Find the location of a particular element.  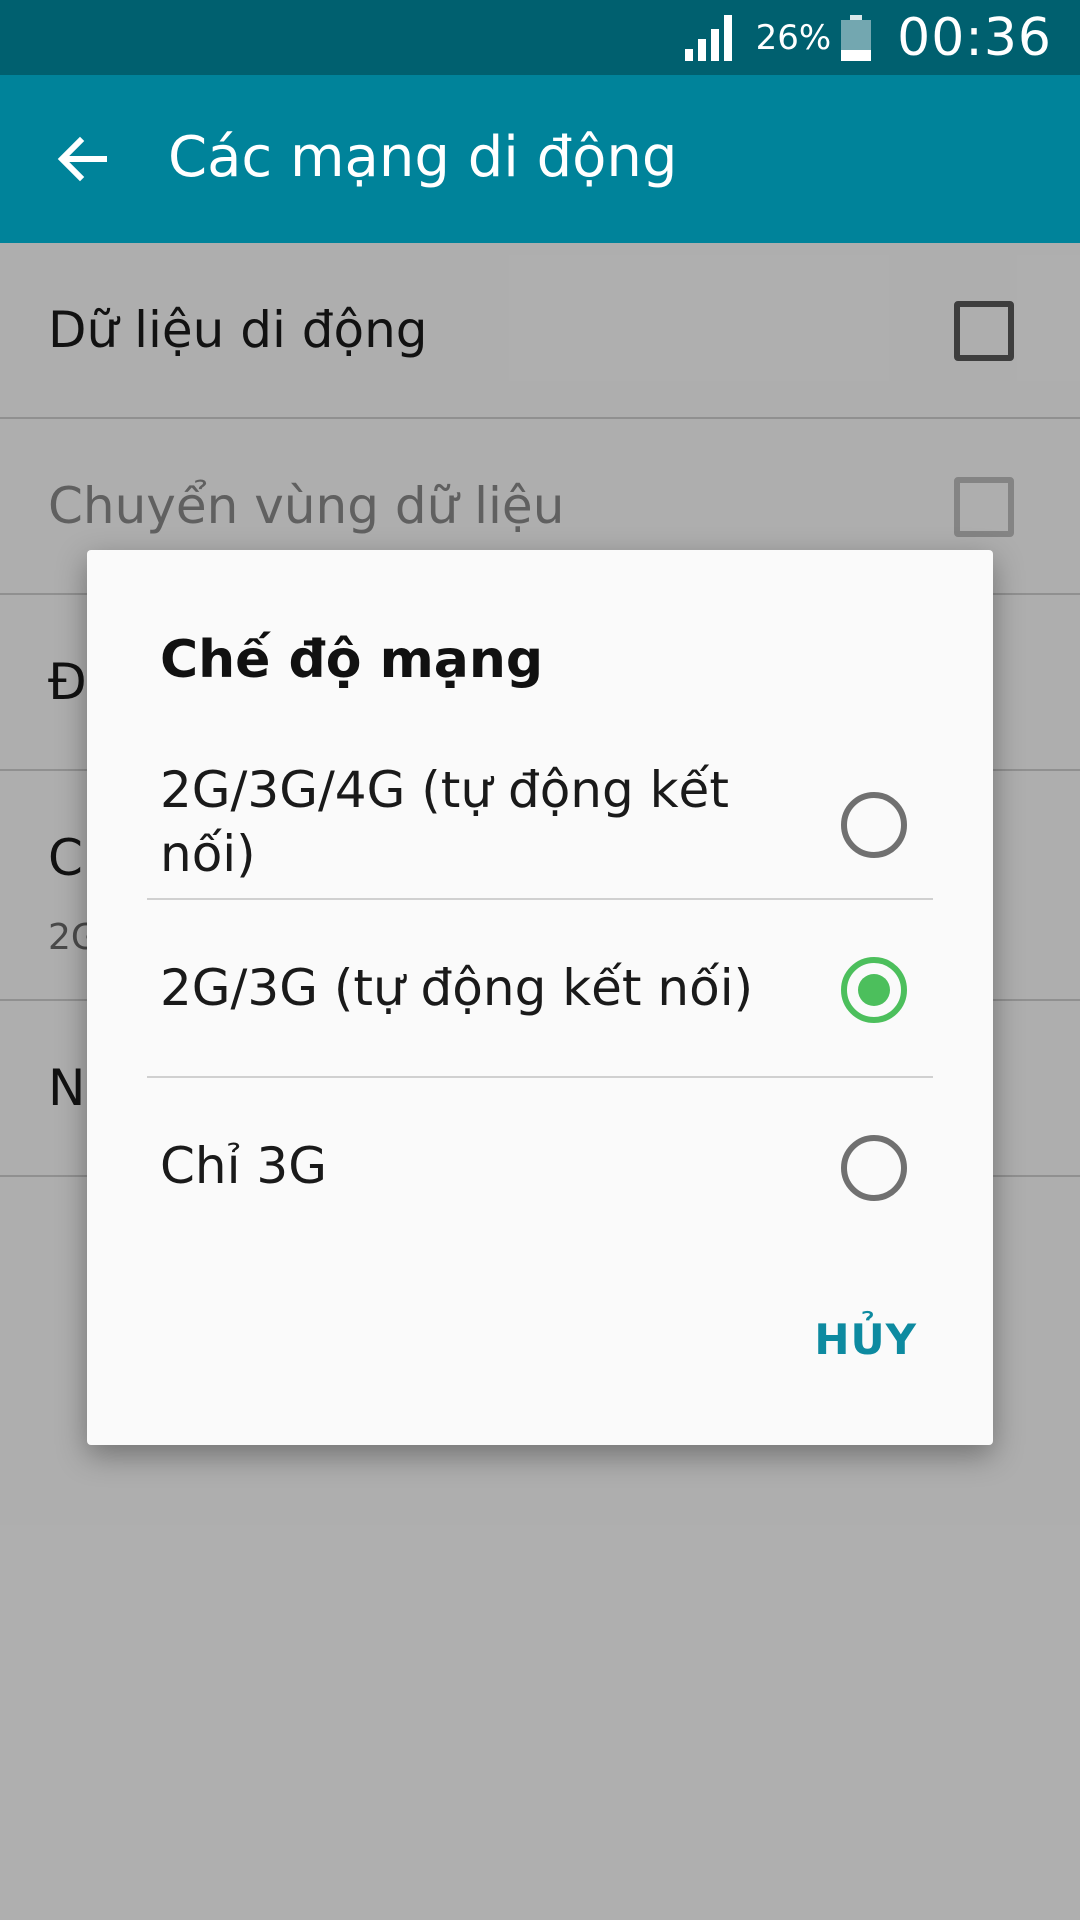

option-2g-3g-4g: 2G/3G/4G (tự động kết nối) is located at coordinates (540, 824).